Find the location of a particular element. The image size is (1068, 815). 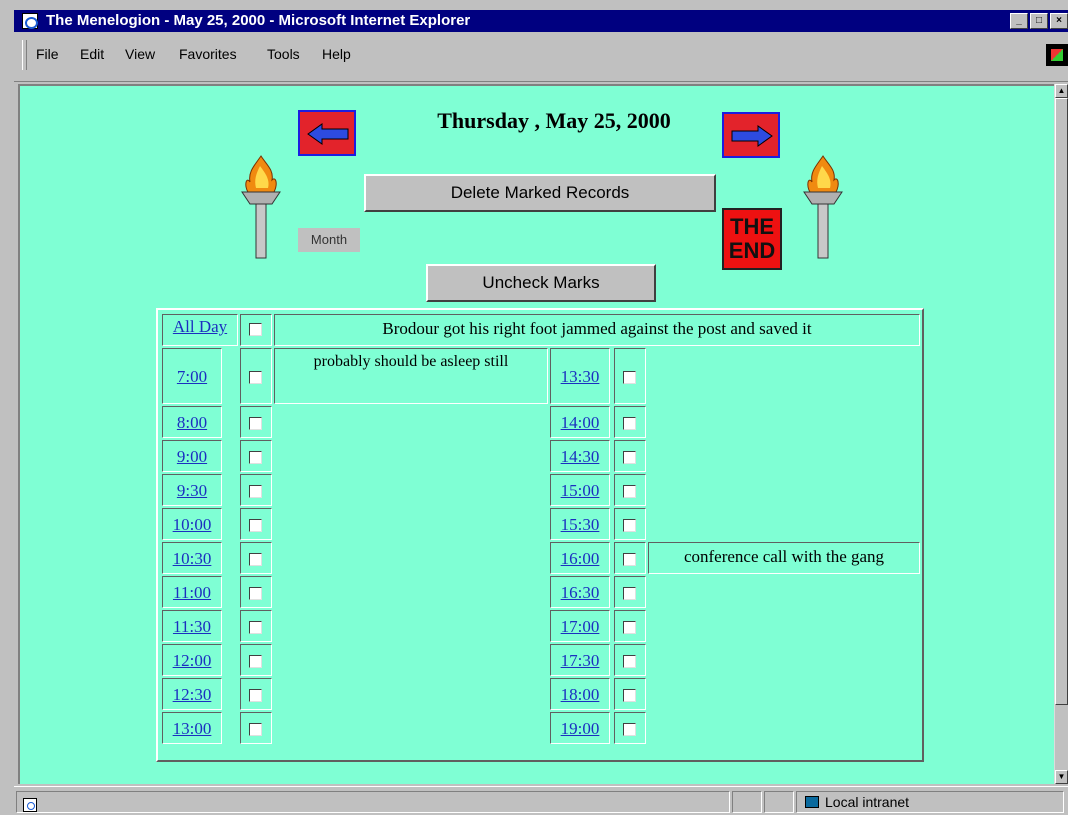

left-time-cell: 8:00 is located at coordinates (192, 422).